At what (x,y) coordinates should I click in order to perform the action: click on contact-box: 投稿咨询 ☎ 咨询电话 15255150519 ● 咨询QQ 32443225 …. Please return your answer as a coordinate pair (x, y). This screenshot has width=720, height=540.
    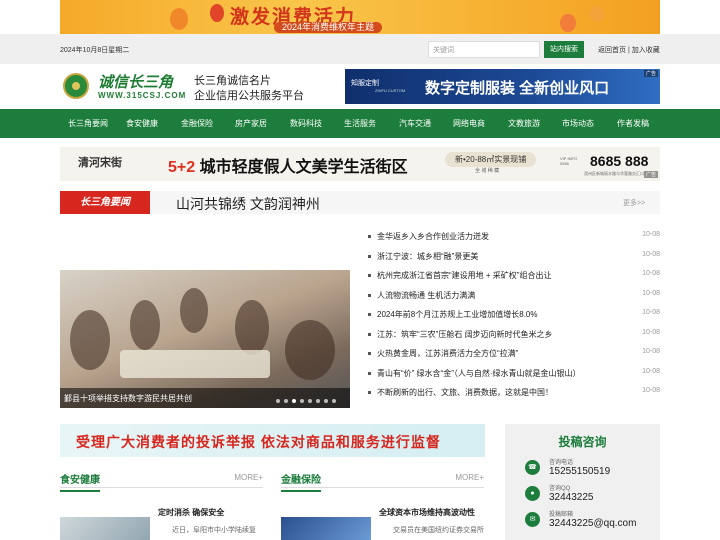
    Looking at the image, I should click on (582, 482).